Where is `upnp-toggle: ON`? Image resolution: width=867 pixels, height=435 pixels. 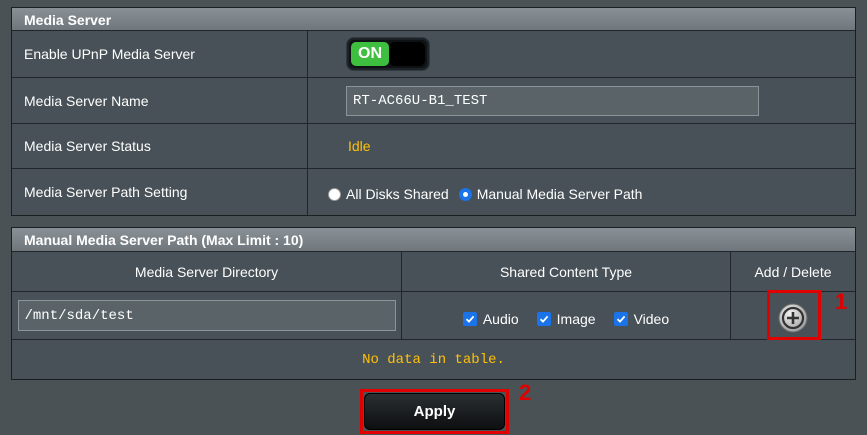 upnp-toggle: ON is located at coordinates (388, 54).